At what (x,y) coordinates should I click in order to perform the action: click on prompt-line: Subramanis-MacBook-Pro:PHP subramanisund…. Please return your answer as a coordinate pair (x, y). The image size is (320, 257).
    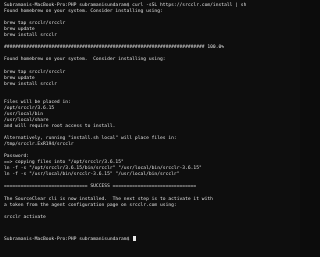
    Looking at the image, I should click on (68, 239).